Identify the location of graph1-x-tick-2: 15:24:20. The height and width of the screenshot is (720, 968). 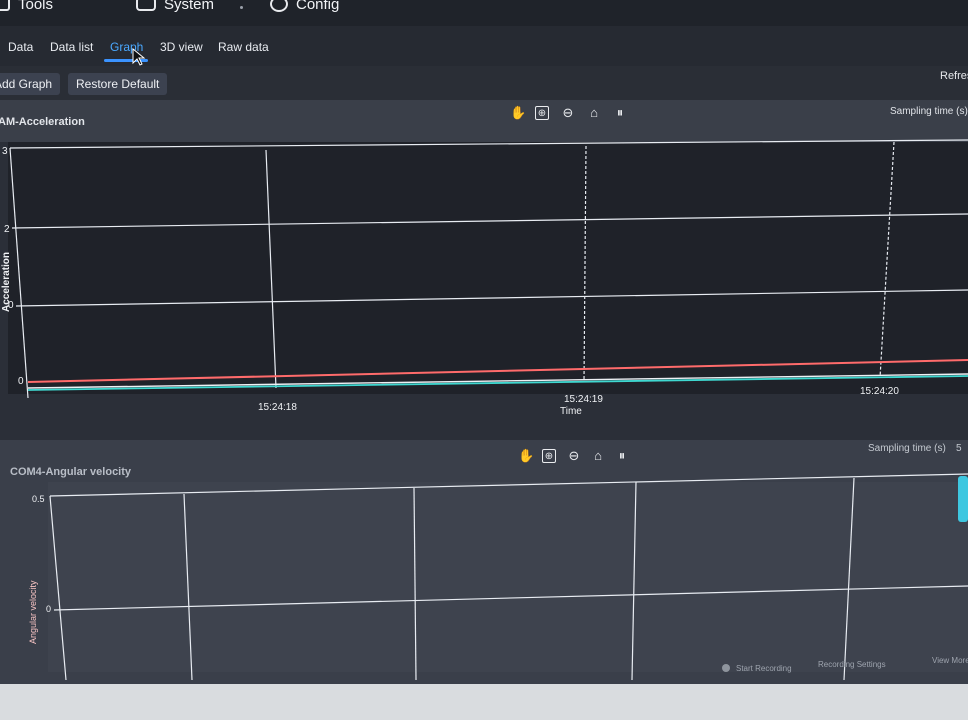
(879, 391).